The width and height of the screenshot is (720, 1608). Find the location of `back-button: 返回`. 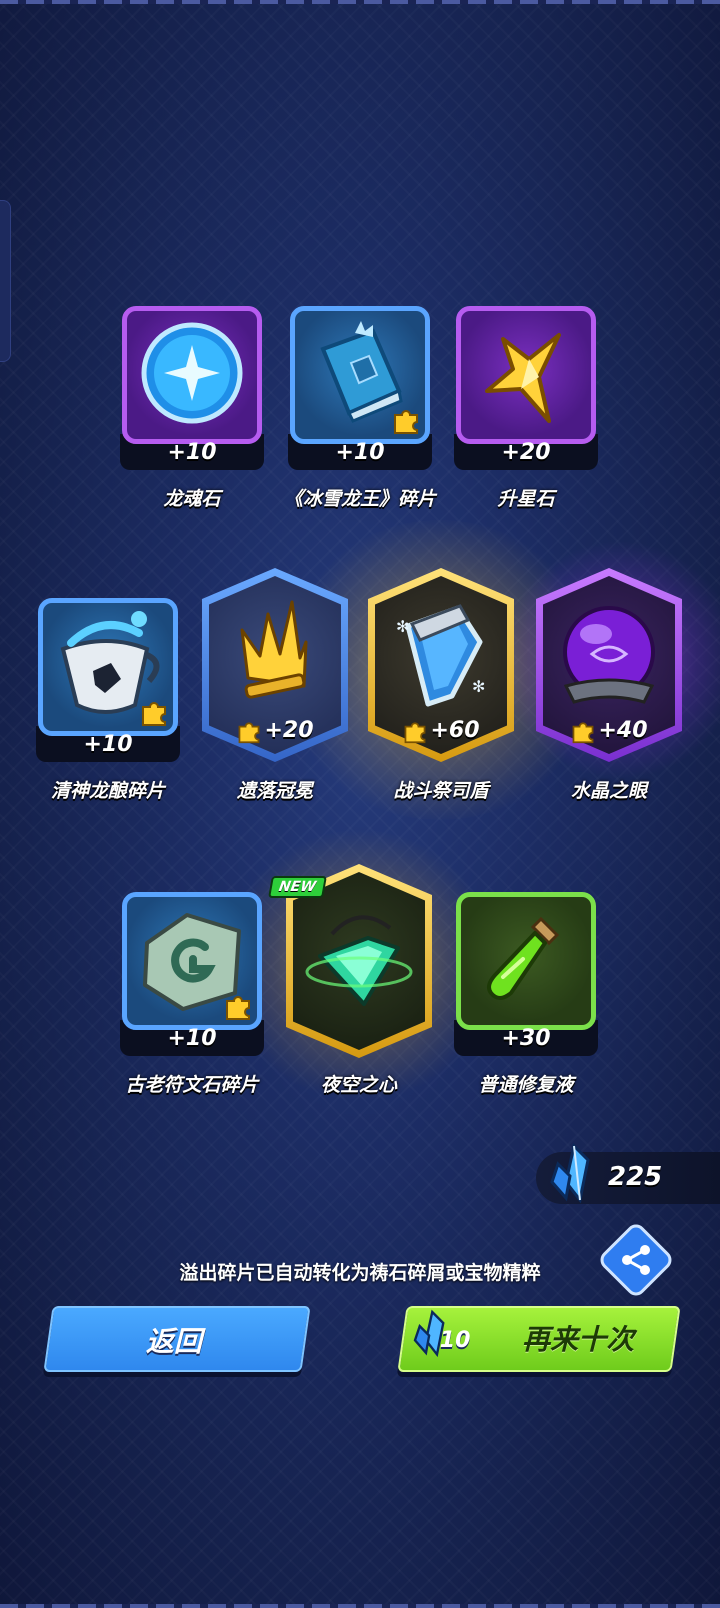

back-button: 返回 is located at coordinates (177, 1339).